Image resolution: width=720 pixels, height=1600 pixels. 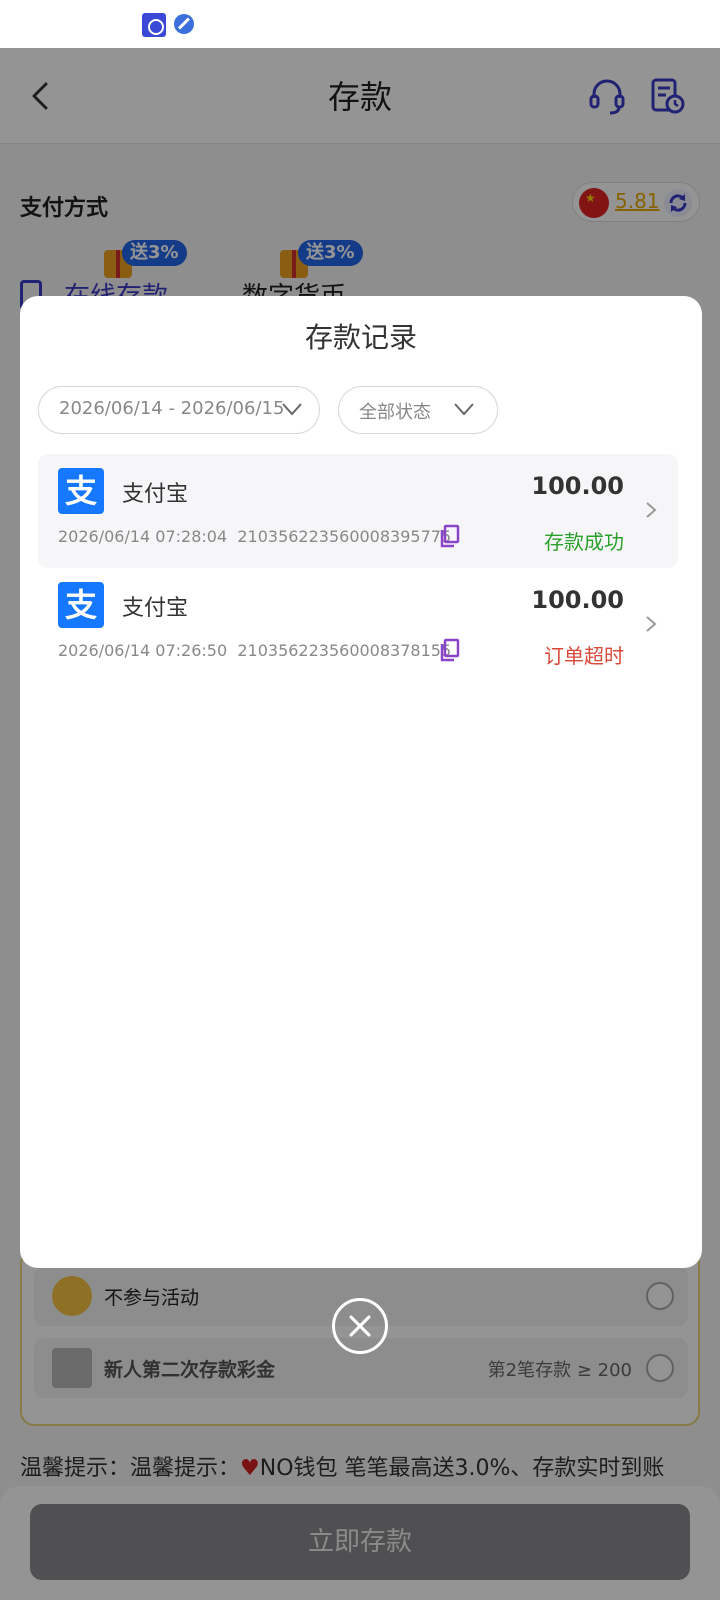 I want to click on app-notification-icon, so click(x=154, y=25).